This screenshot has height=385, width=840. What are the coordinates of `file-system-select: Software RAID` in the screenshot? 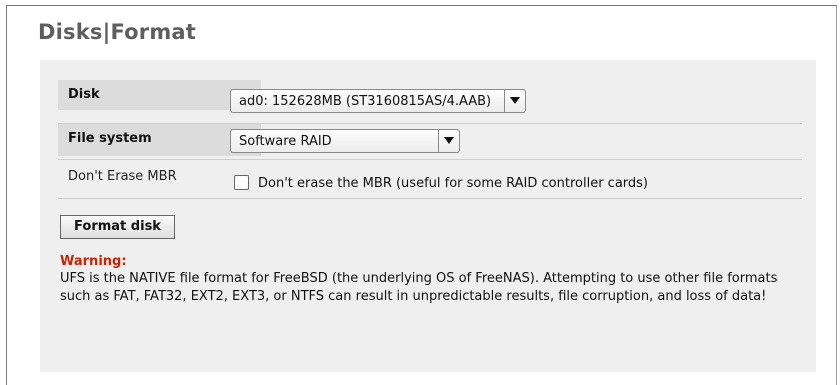 It's located at (345, 141).